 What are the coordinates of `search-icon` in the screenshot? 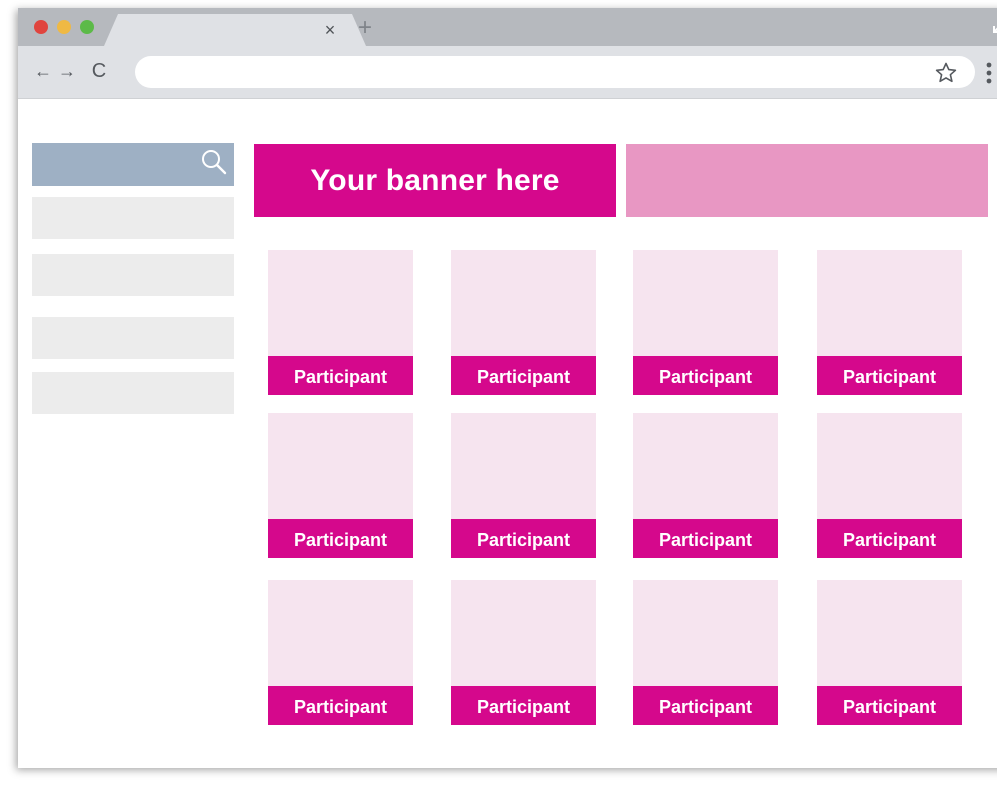 It's located at (214, 162).